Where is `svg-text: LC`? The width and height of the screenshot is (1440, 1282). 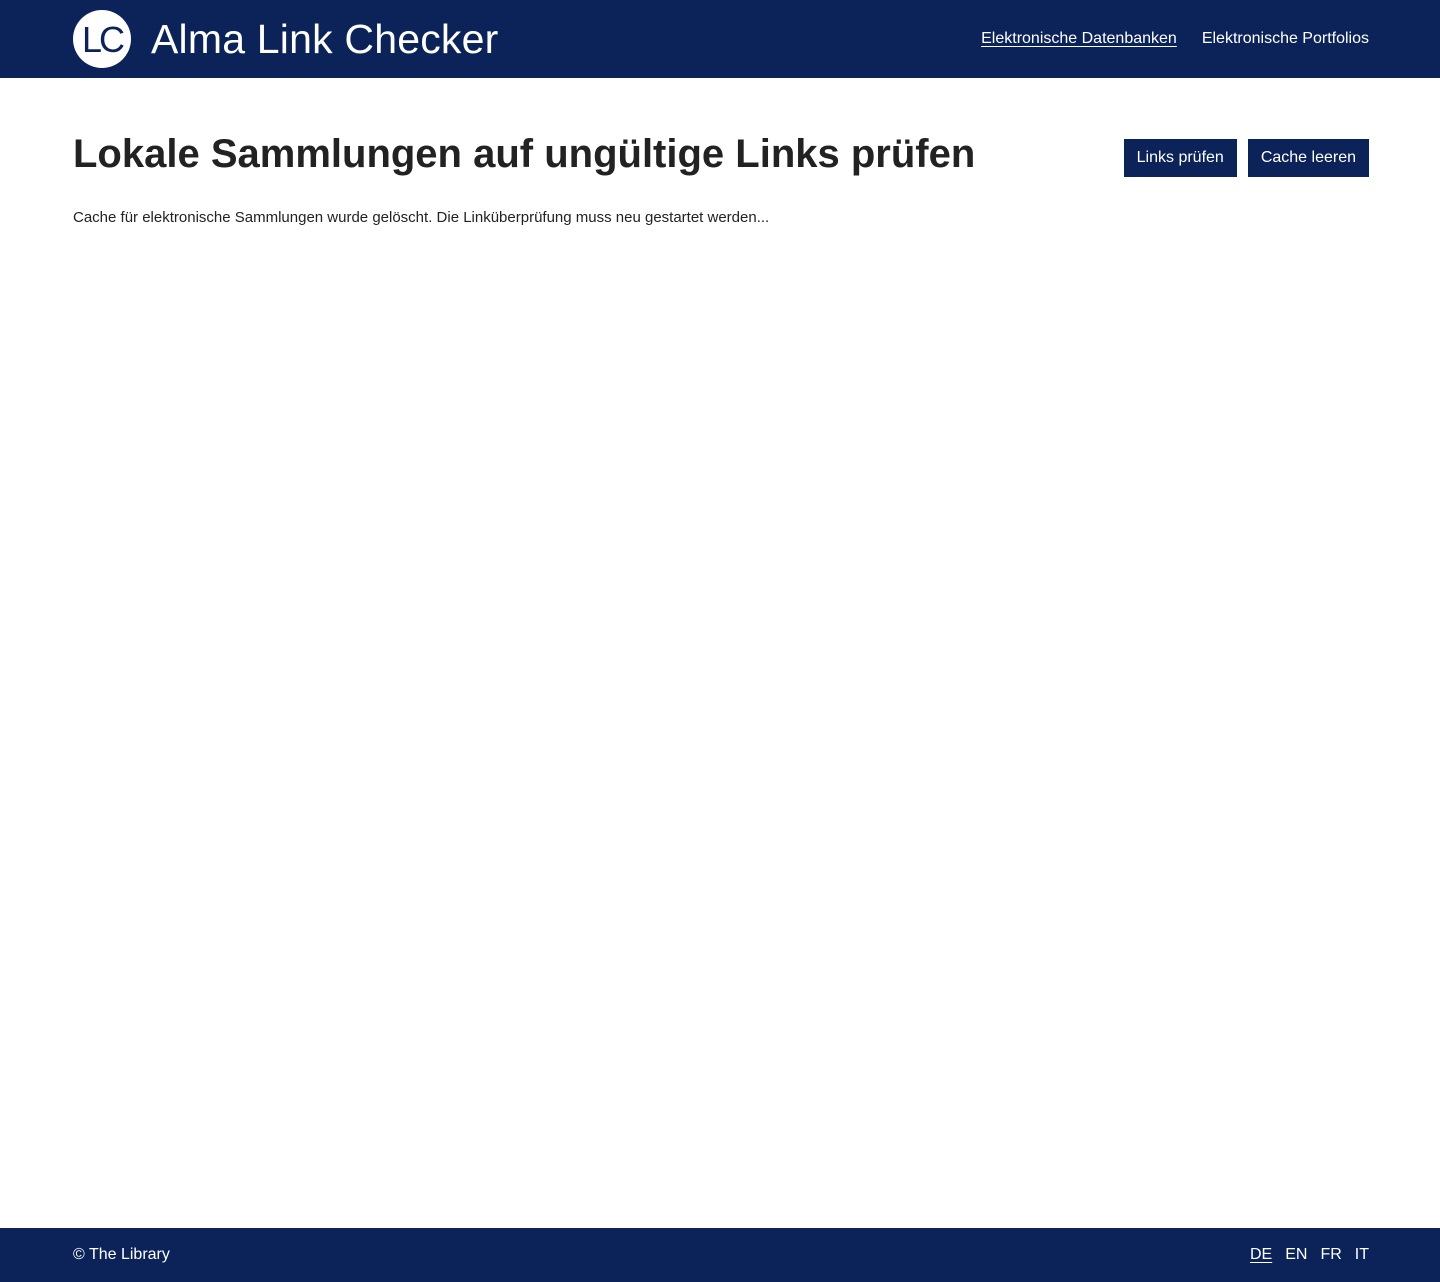
svg-text: LC is located at coordinates (103, 39).